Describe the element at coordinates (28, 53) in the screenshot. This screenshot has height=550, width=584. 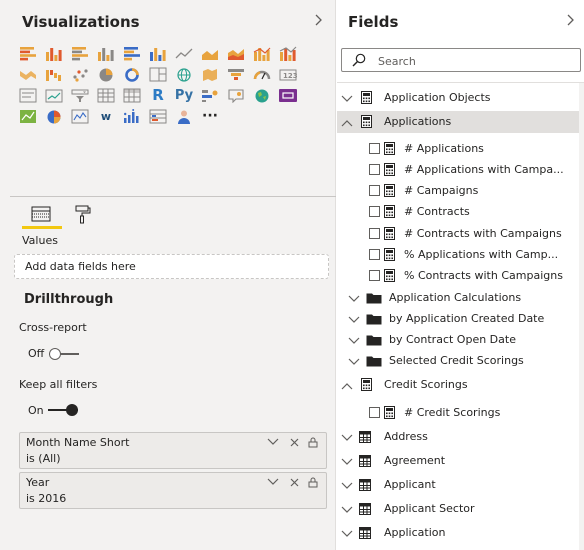
I see `stacked-bar-chart-icon` at that location.